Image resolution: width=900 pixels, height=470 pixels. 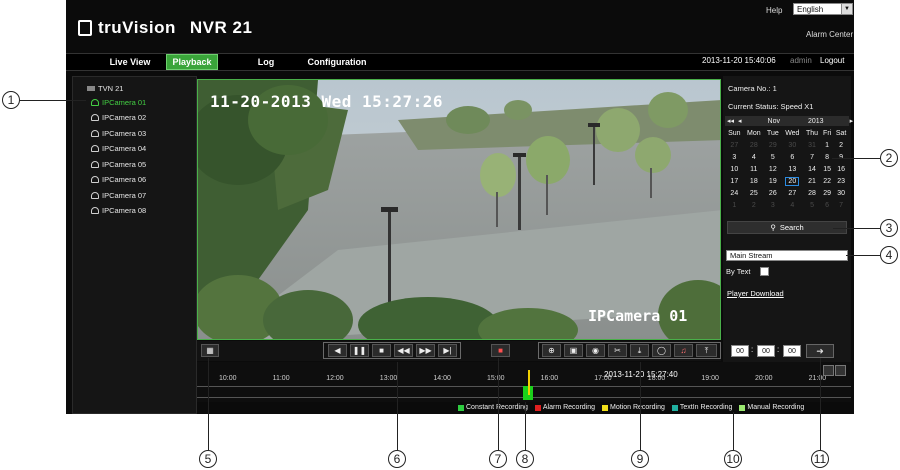 What do you see at coordinates (764, 271) in the screenshot?
I see `by-text-checkbox` at bounding box center [764, 271].